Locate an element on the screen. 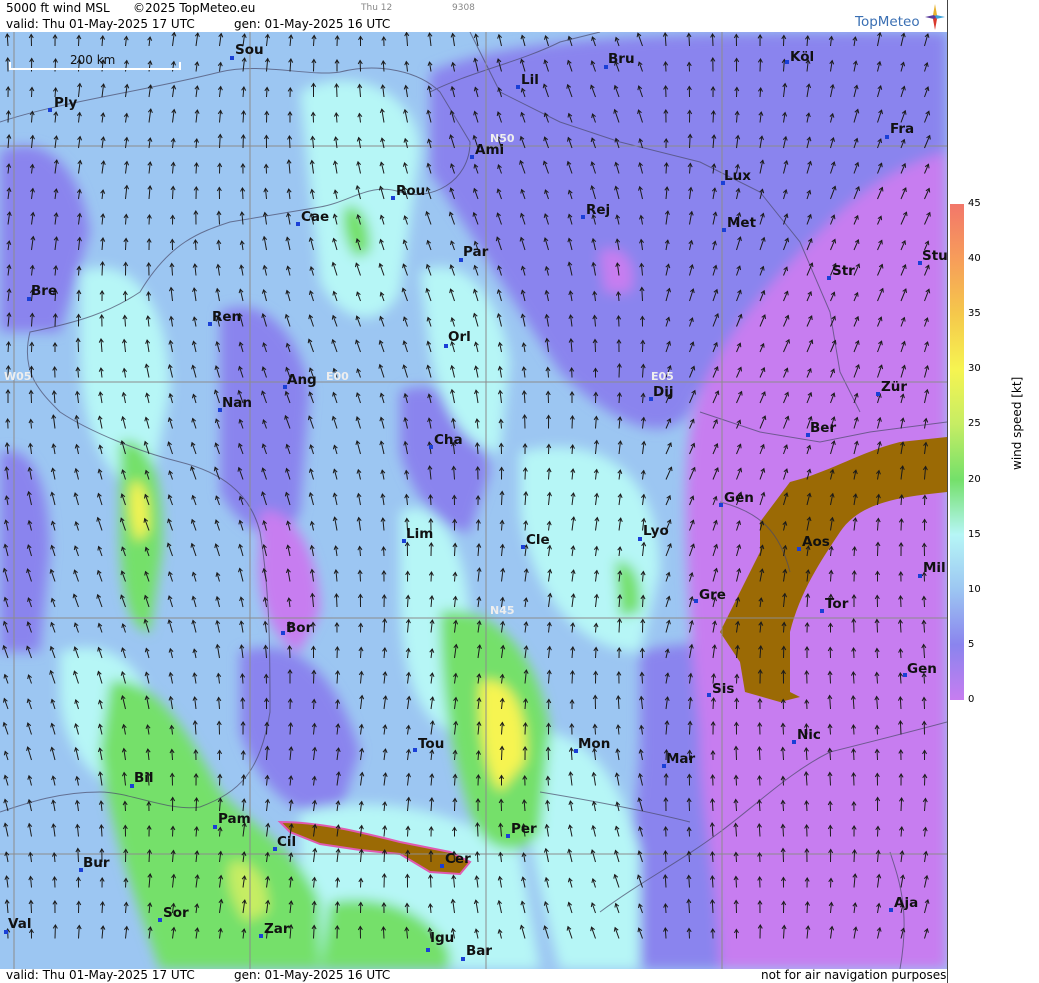 The image size is (1039, 983). compass-star-icon is located at coordinates (935, 17).